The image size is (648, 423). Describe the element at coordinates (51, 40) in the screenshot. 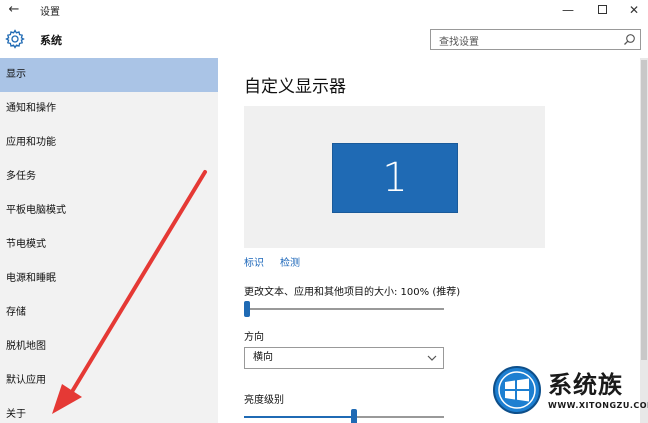

I see `section-title: 系统` at that location.